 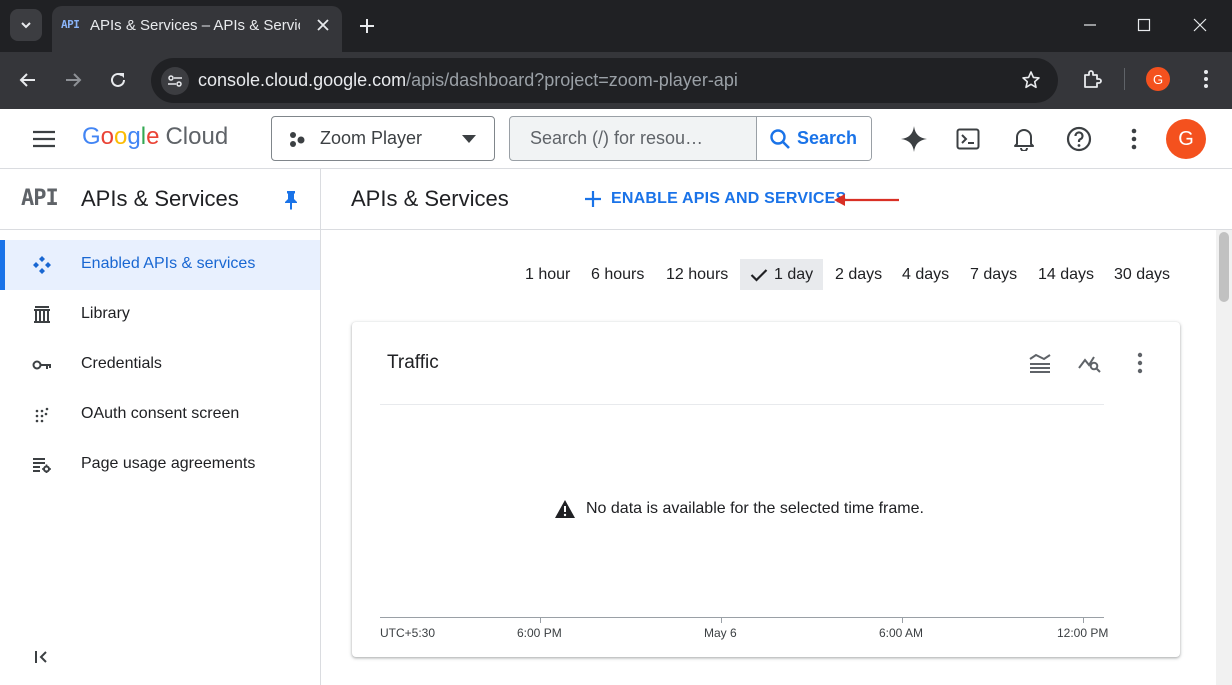 What do you see at coordinates (297, 139) in the screenshot?
I see `project-icon` at bounding box center [297, 139].